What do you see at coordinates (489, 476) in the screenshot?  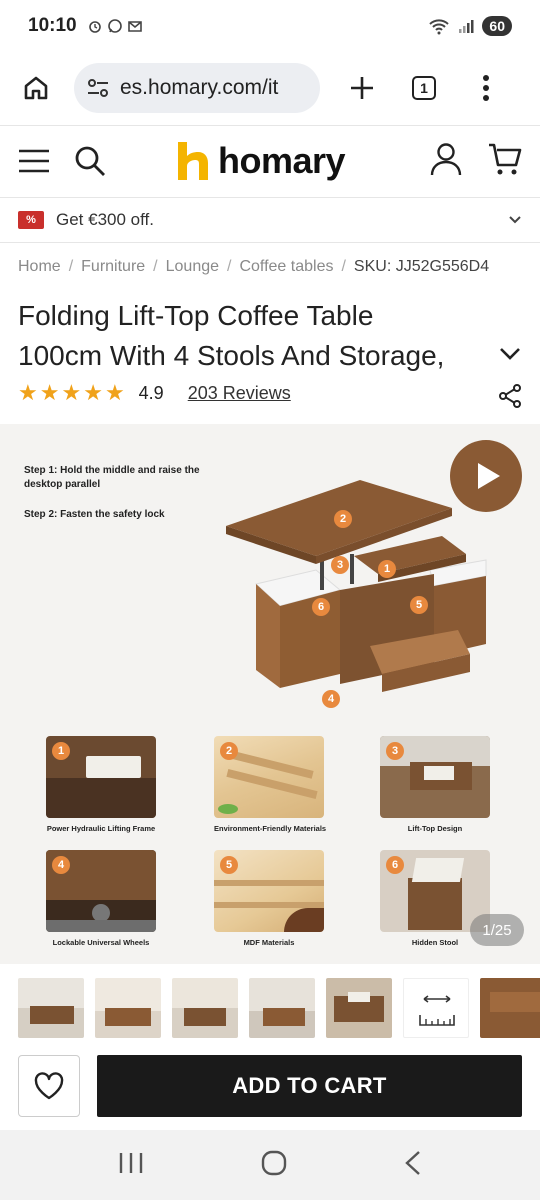 I see `play-icon` at bounding box center [489, 476].